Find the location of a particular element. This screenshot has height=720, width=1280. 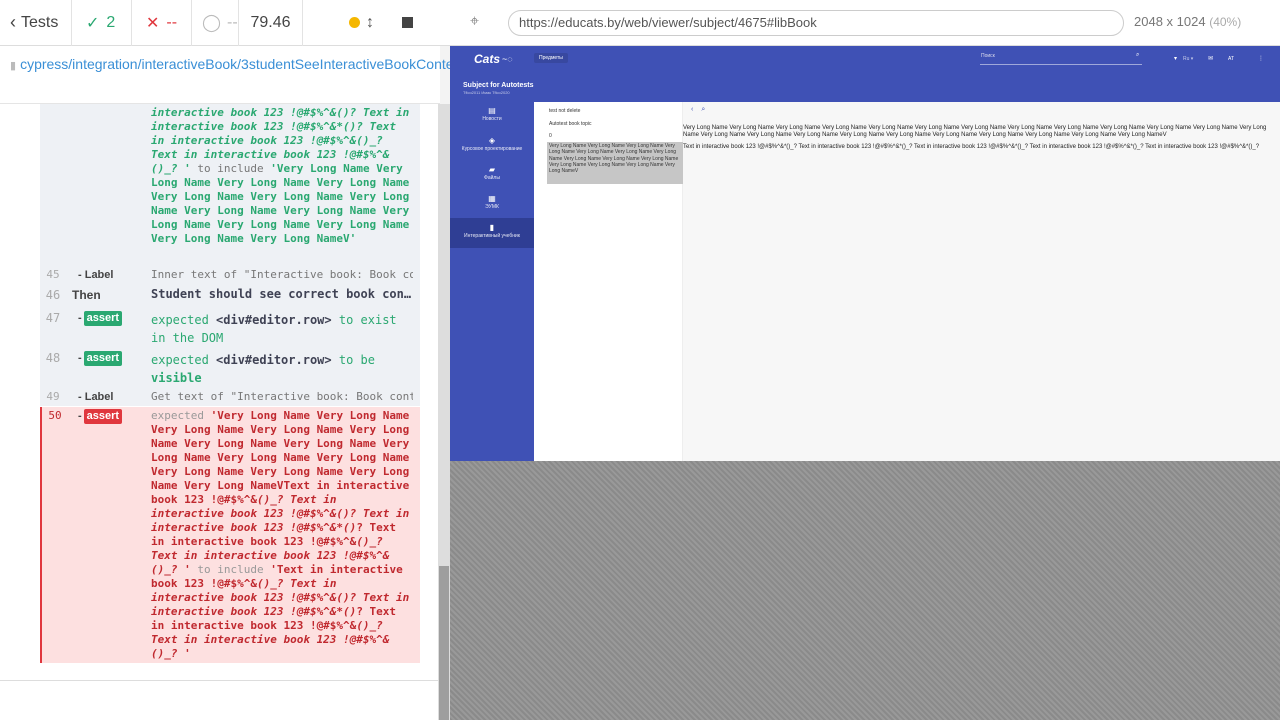

eumk-icon: ▦ is located at coordinates (492, 198).